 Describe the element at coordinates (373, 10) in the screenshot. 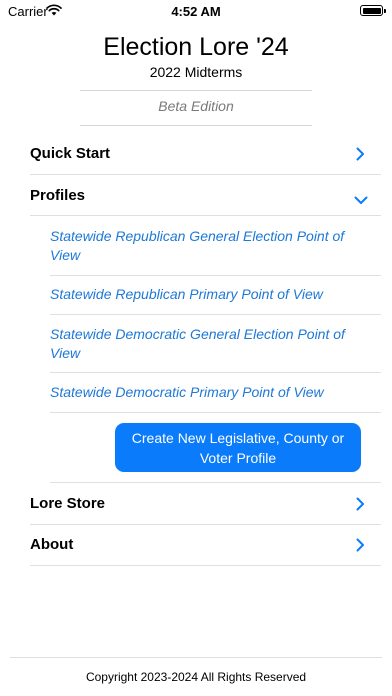

I see `battery-icon` at that location.